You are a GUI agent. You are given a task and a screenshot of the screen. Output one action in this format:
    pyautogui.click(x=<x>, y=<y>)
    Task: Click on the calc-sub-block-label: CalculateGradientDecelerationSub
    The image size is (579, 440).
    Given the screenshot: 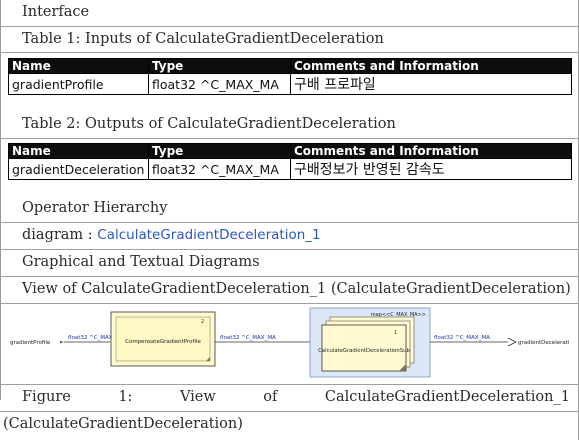 What is the action you would take?
    pyautogui.click(x=364, y=351)
    